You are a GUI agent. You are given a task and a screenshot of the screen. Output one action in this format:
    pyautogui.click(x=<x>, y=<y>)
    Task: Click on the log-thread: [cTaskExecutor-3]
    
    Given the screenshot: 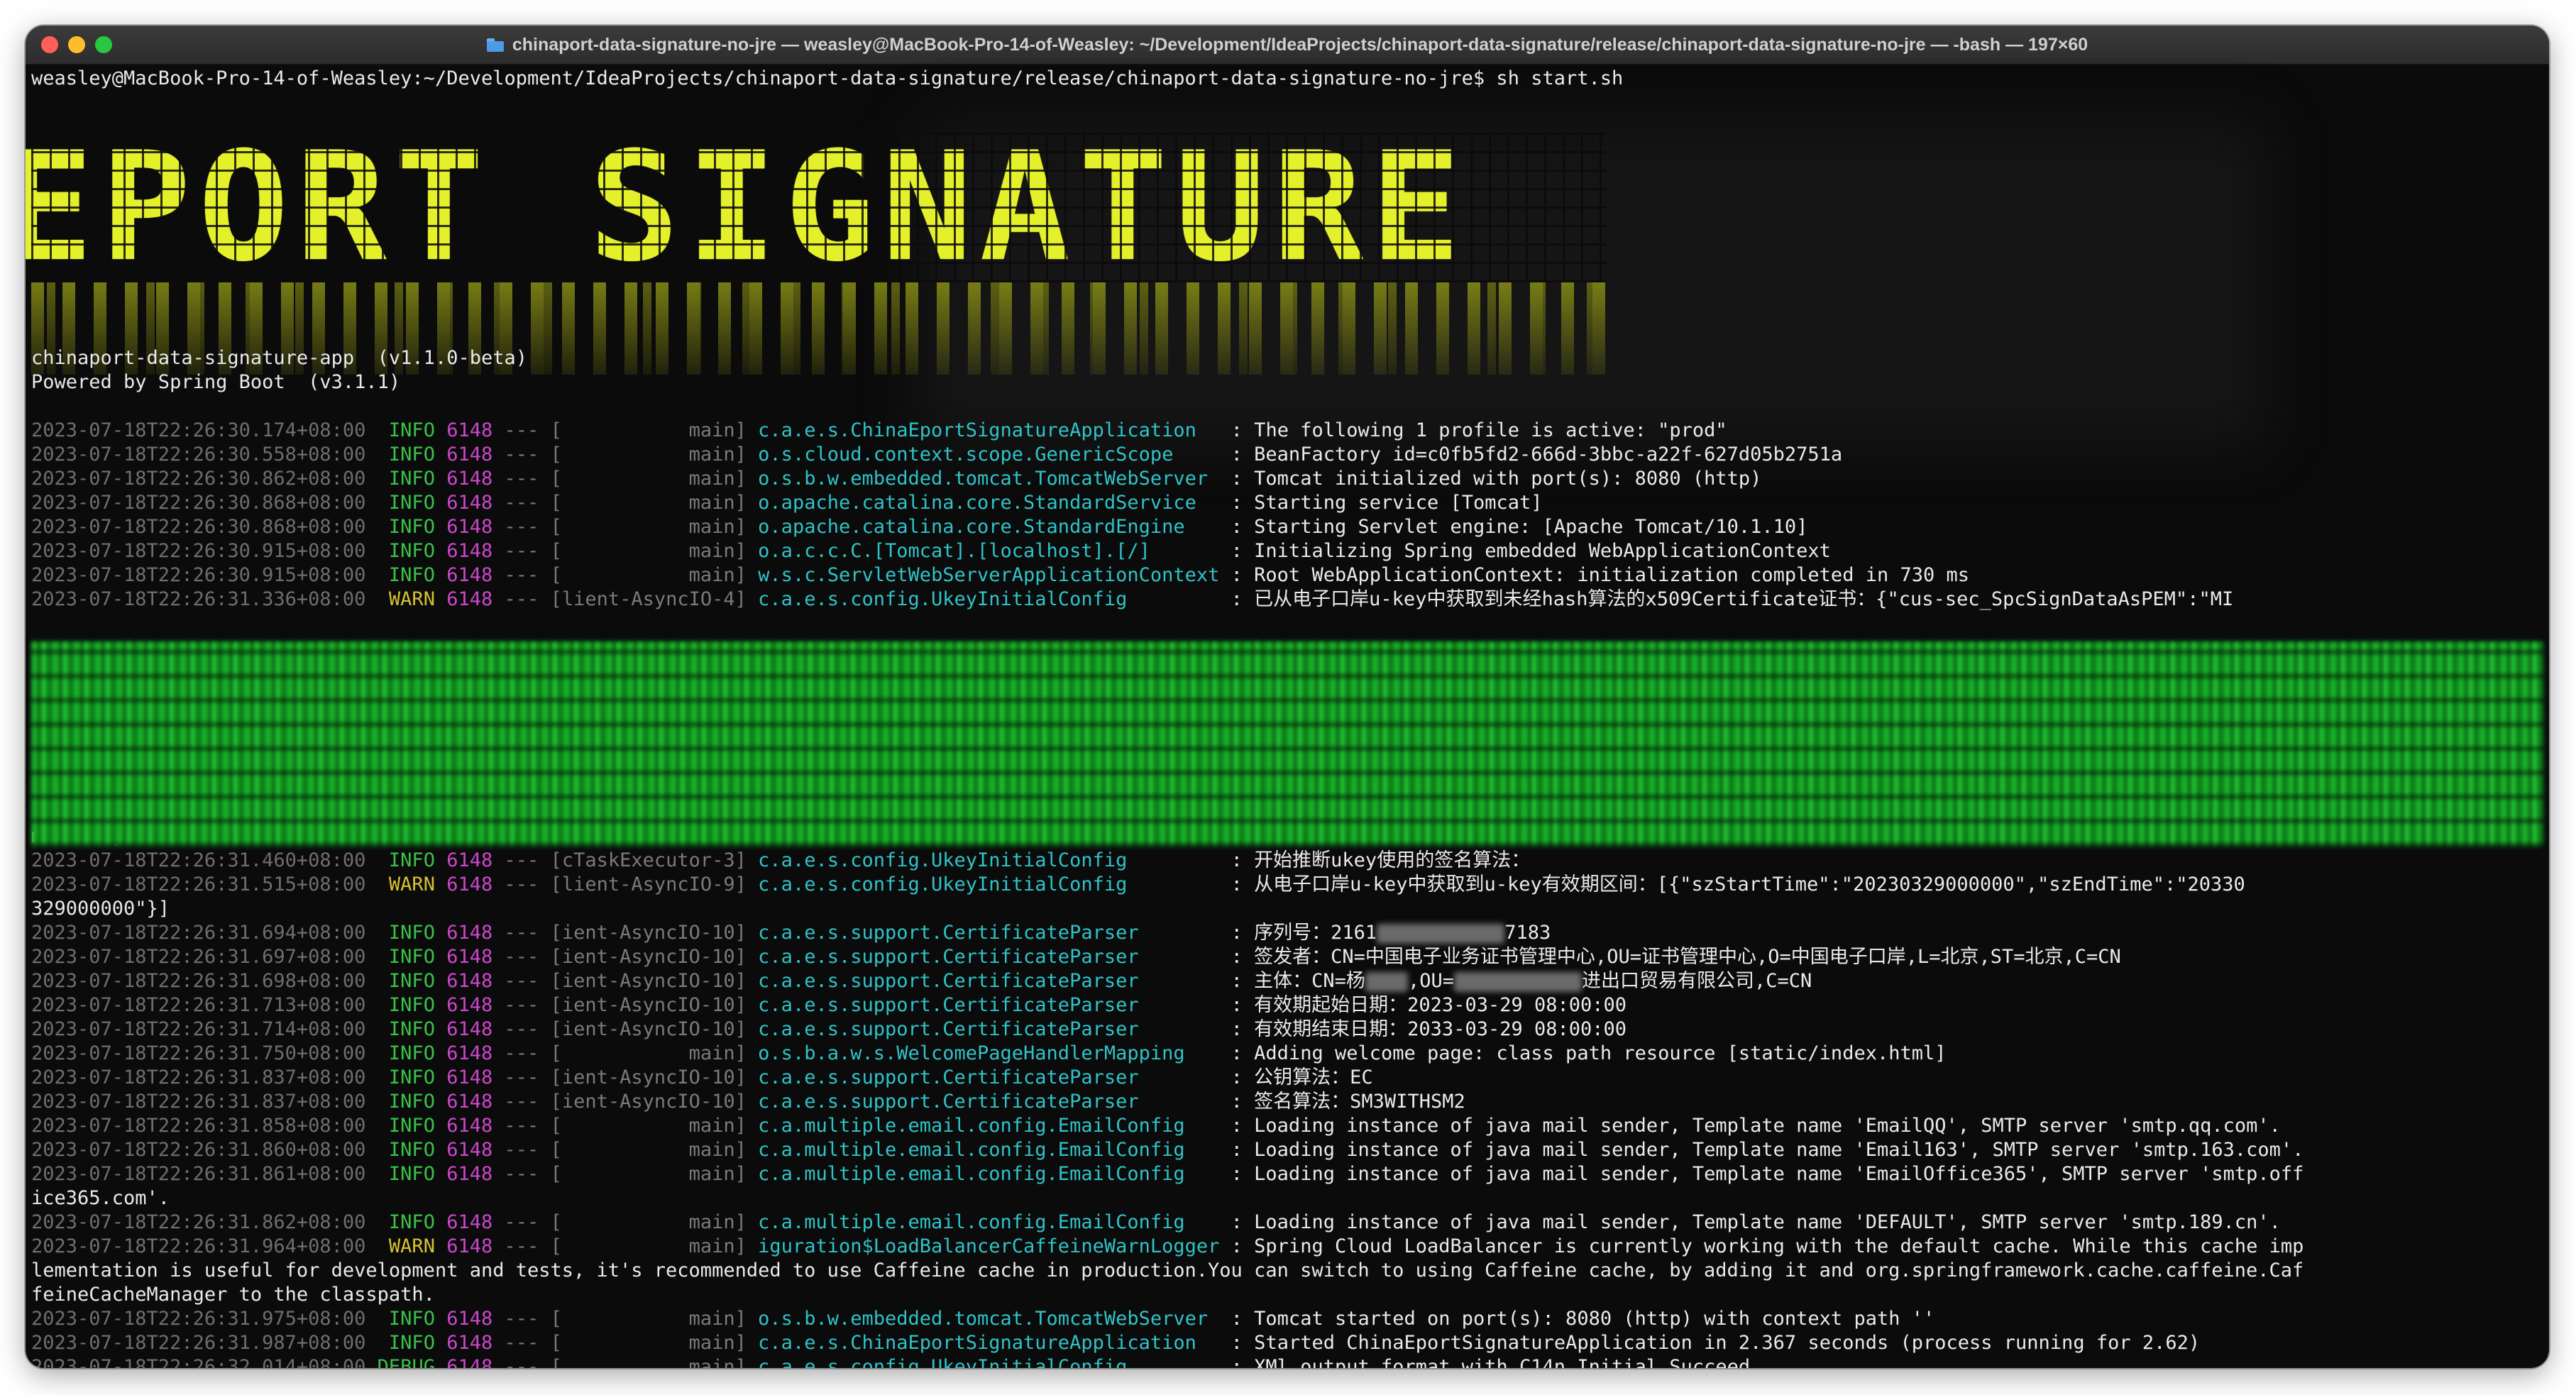 What is the action you would take?
    pyautogui.click(x=648, y=860)
    